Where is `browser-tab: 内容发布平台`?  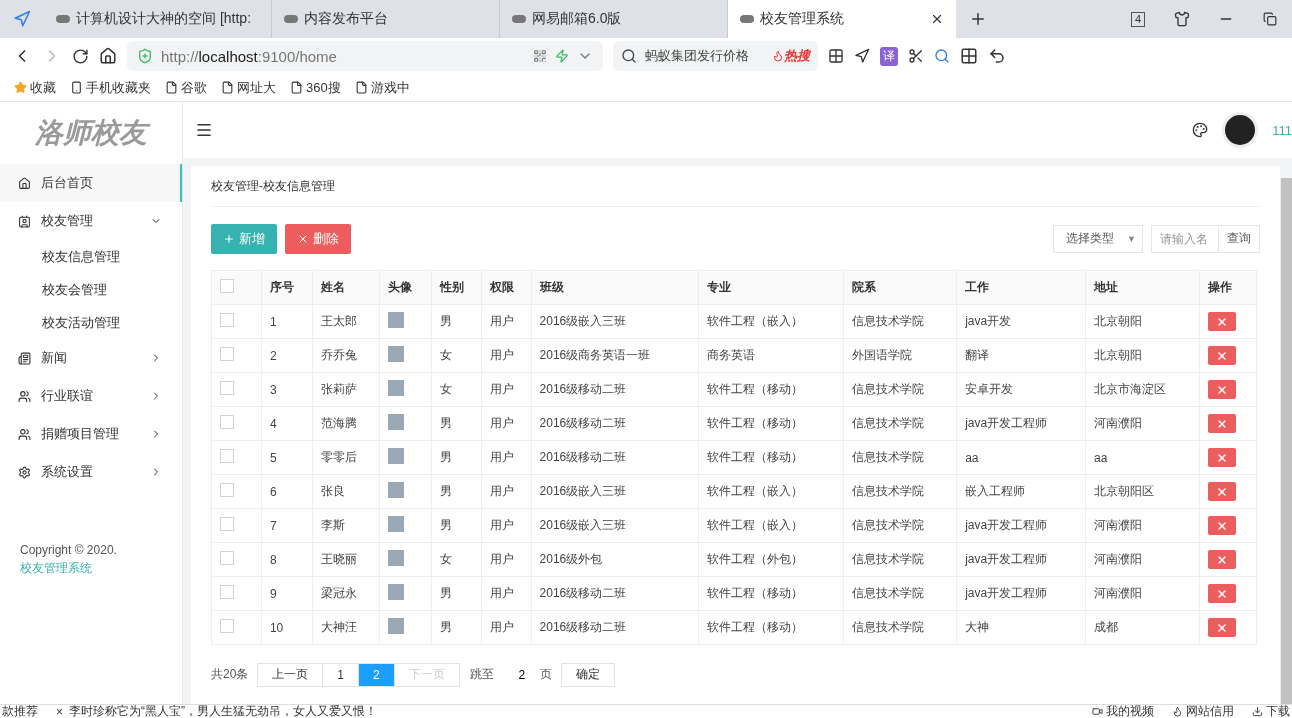
browser-tab: 内容发布平台 is located at coordinates (386, 19).